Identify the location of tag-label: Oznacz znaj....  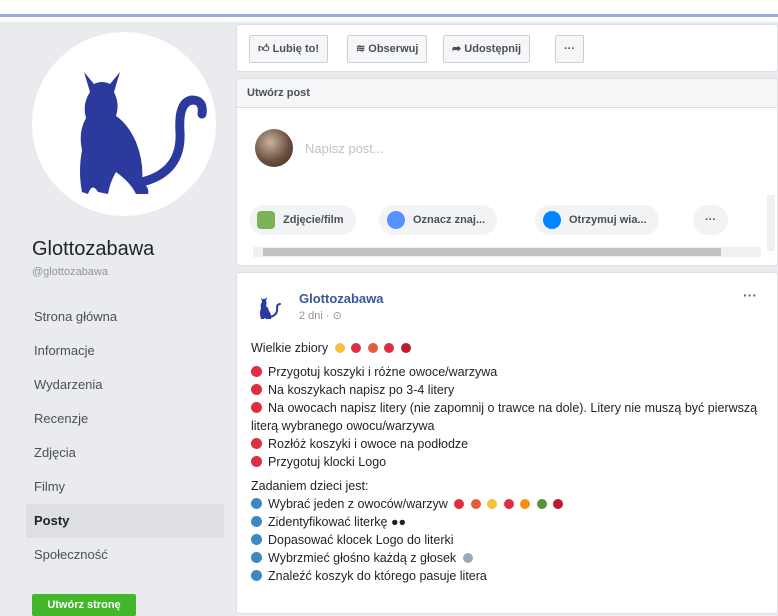
(449, 220).